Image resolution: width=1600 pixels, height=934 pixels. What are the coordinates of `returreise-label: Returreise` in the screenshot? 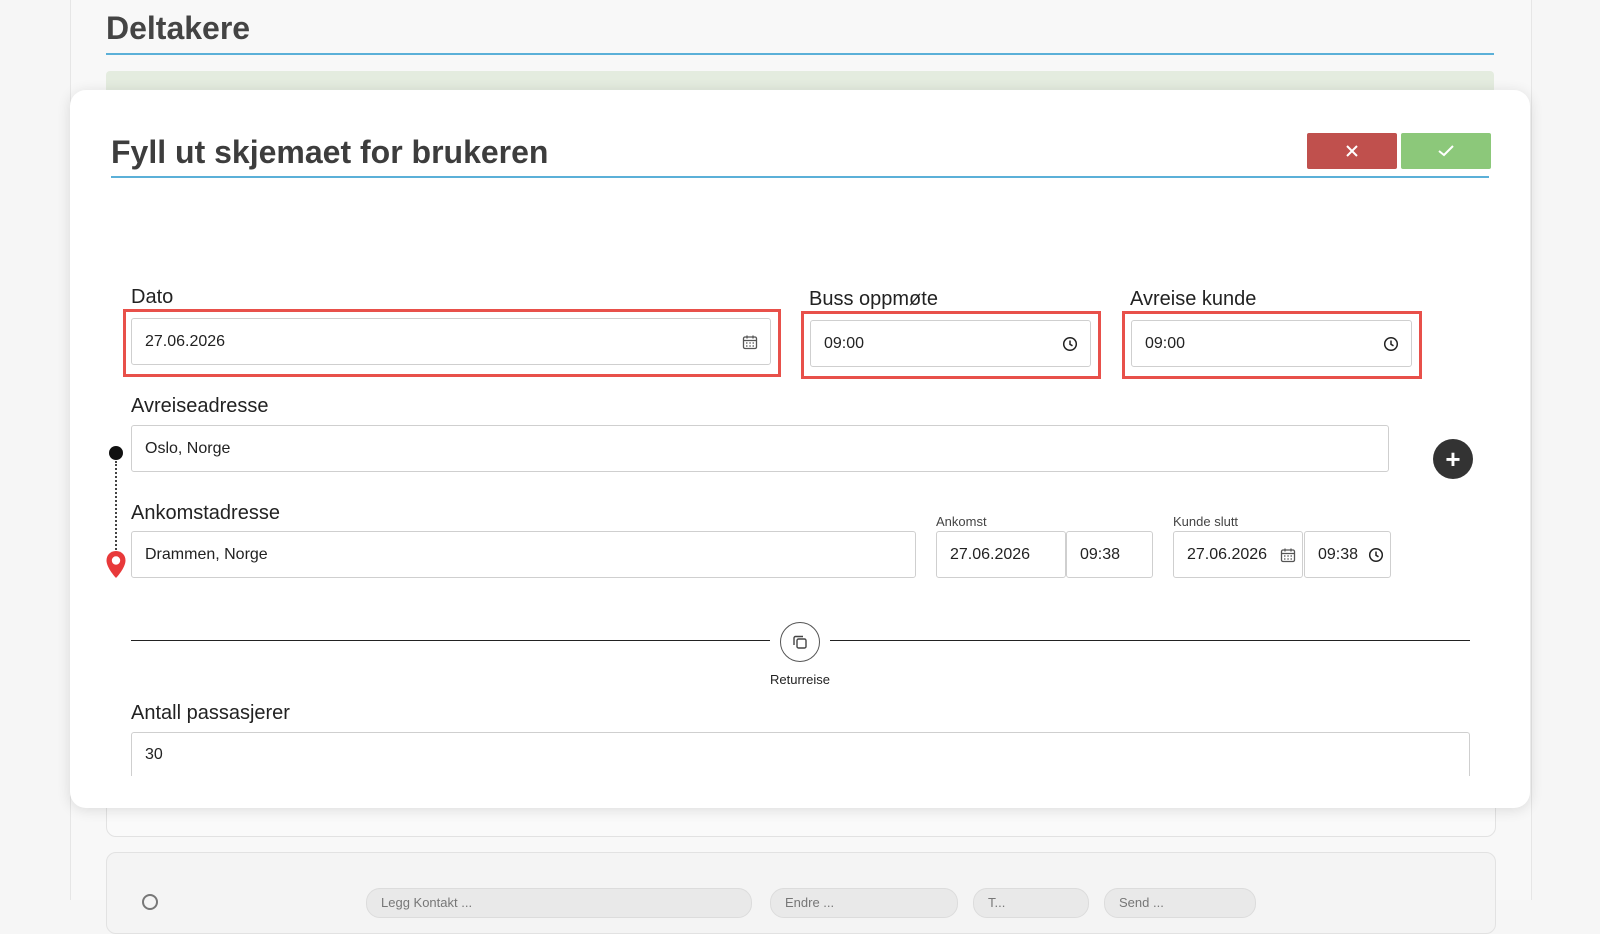 It's located at (800, 679).